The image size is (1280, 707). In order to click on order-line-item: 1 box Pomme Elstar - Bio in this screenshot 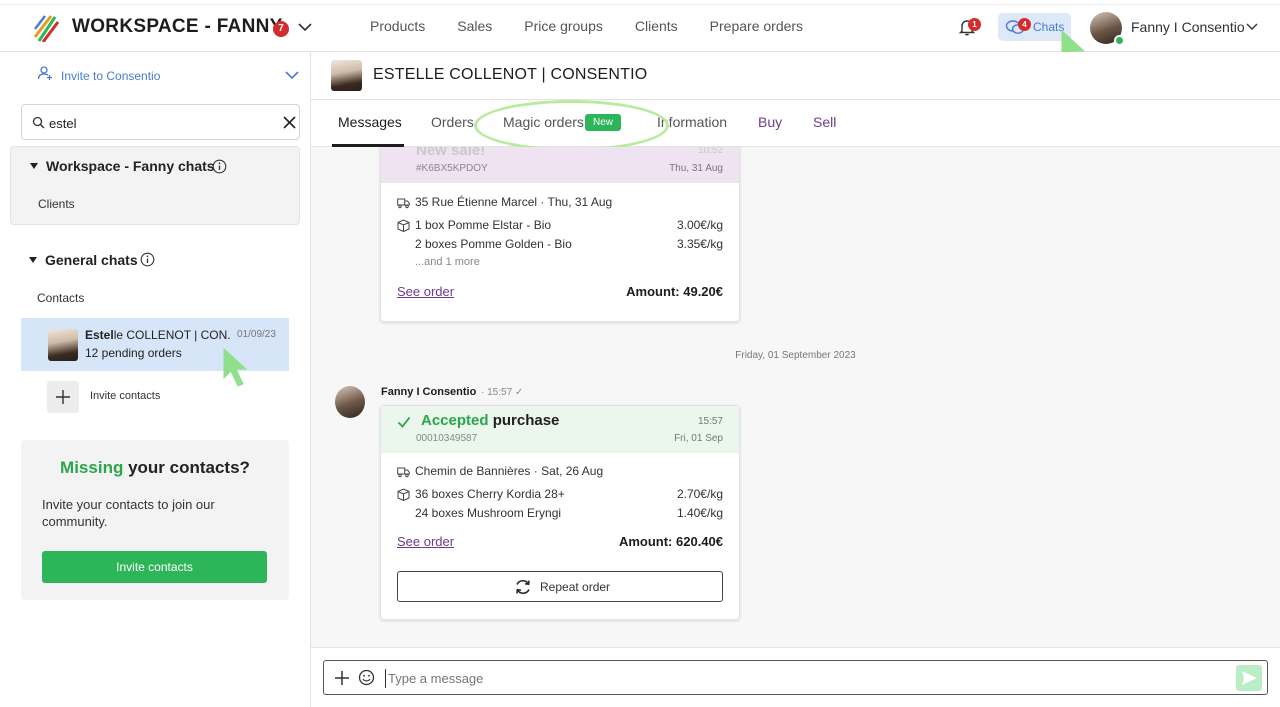, I will do `click(483, 225)`.